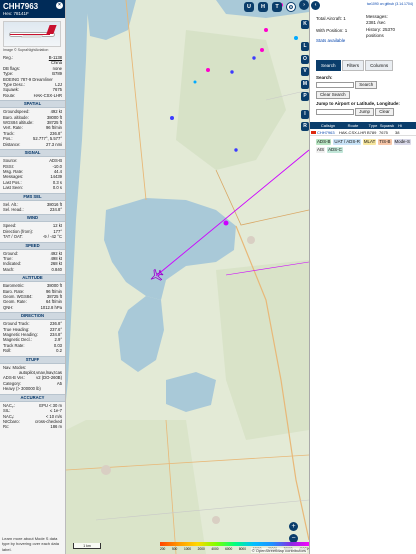 Image resolution: width=416 pixels, height=554 pixels. I want to click on column-header: Type, so click(373, 125).